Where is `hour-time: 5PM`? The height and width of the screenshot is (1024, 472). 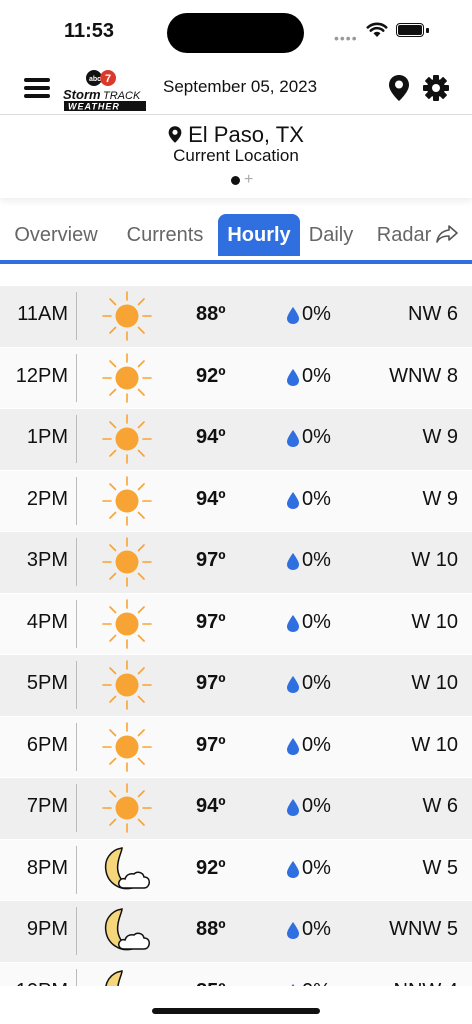 hour-time: 5PM is located at coordinates (47, 683).